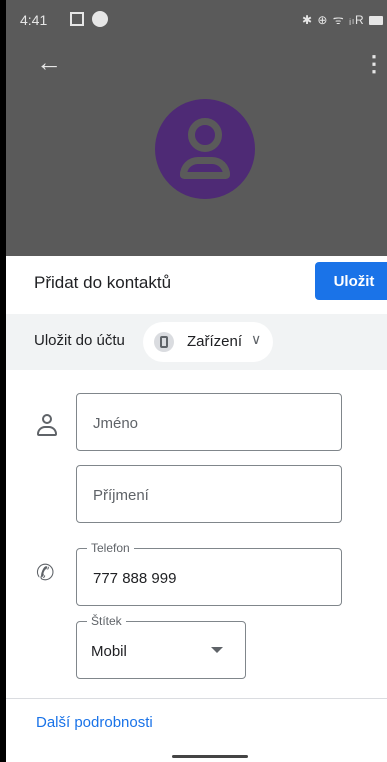 Image resolution: width=387 pixels, height=762 pixels. What do you see at coordinates (103, 282) in the screenshot?
I see `sheet-title: Přidat do kontaktů` at bounding box center [103, 282].